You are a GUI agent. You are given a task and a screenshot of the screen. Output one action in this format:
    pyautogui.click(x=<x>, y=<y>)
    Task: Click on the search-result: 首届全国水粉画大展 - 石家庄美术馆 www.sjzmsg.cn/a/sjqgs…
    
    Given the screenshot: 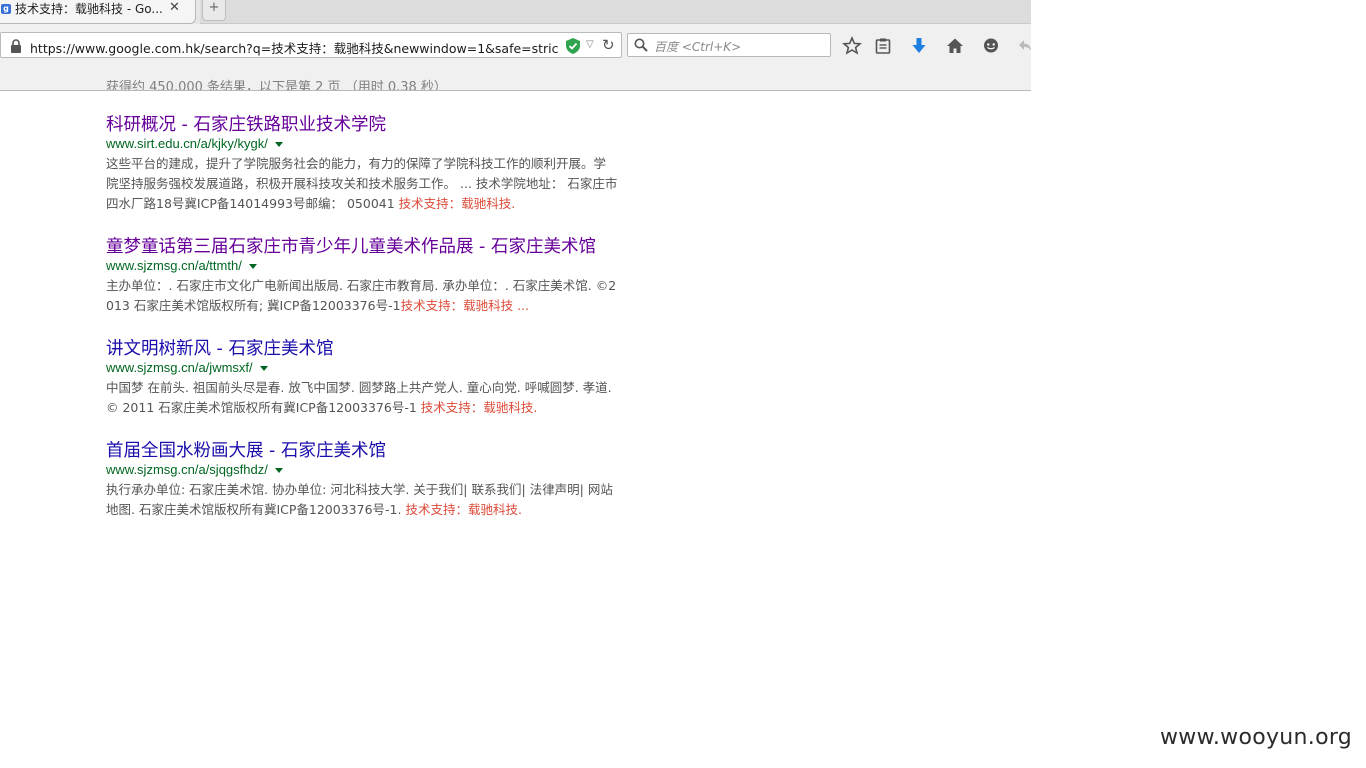 What is the action you would take?
    pyautogui.click(x=366, y=480)
    